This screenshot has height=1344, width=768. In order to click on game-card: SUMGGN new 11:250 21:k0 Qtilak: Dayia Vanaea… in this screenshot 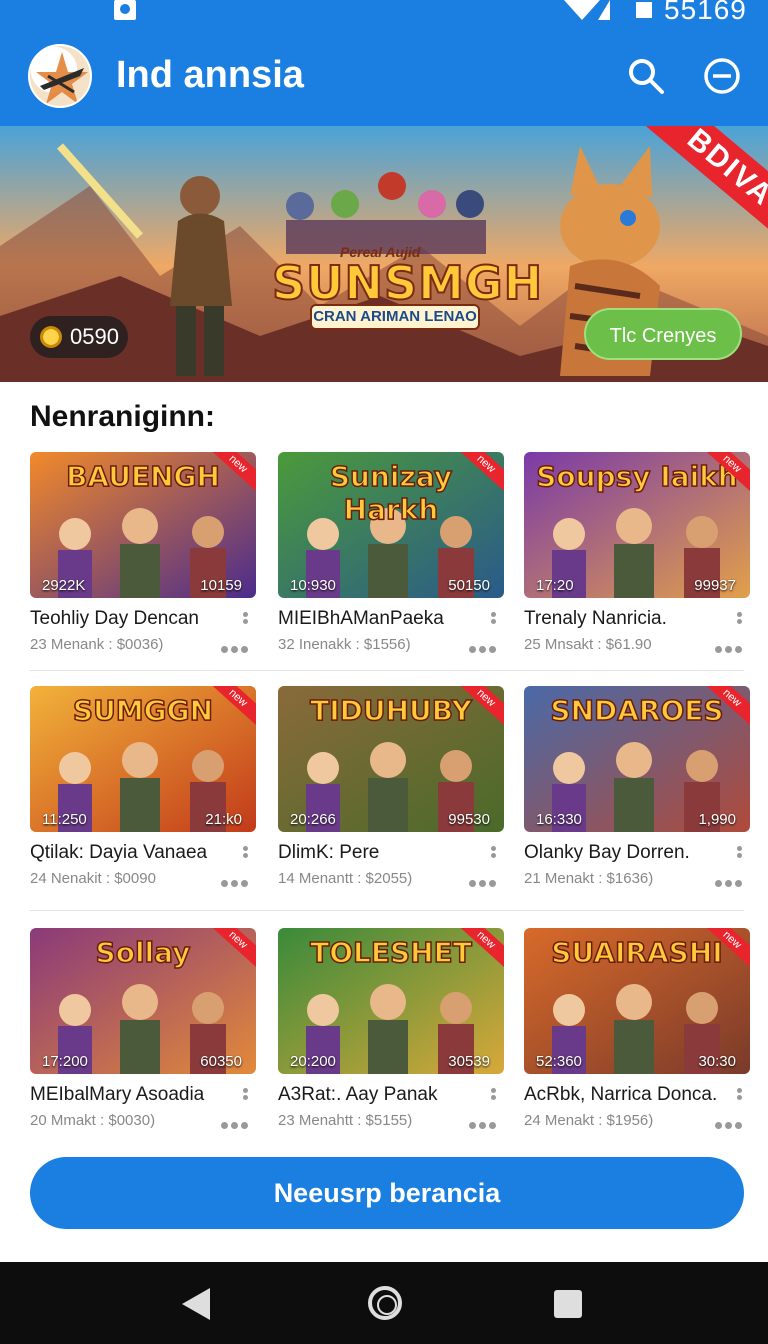, I will do `click(143, 796)`.